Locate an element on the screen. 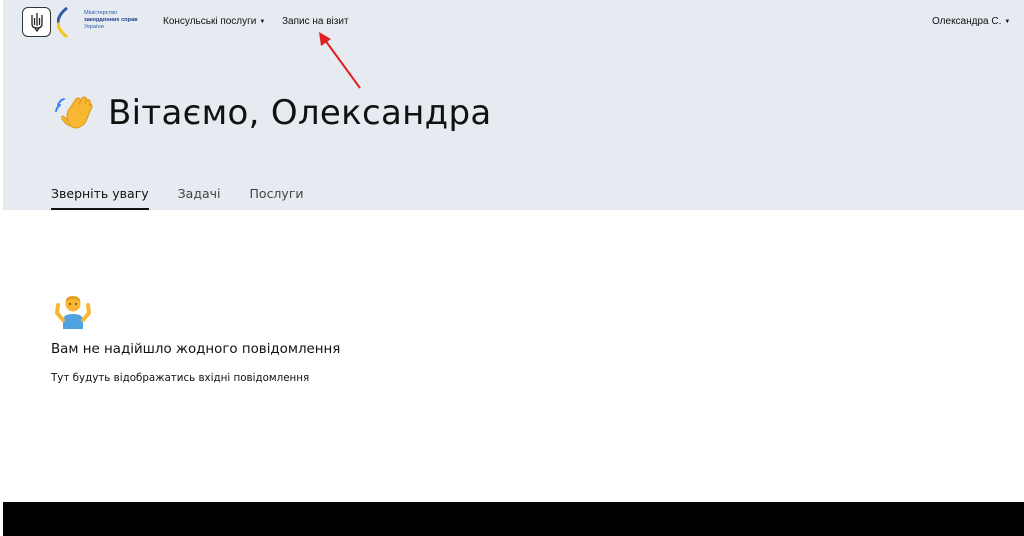 The width and height of the screenshot is (1024, 536). nav-appointment-label: Запис на візит is located at coordinates (315, 21).